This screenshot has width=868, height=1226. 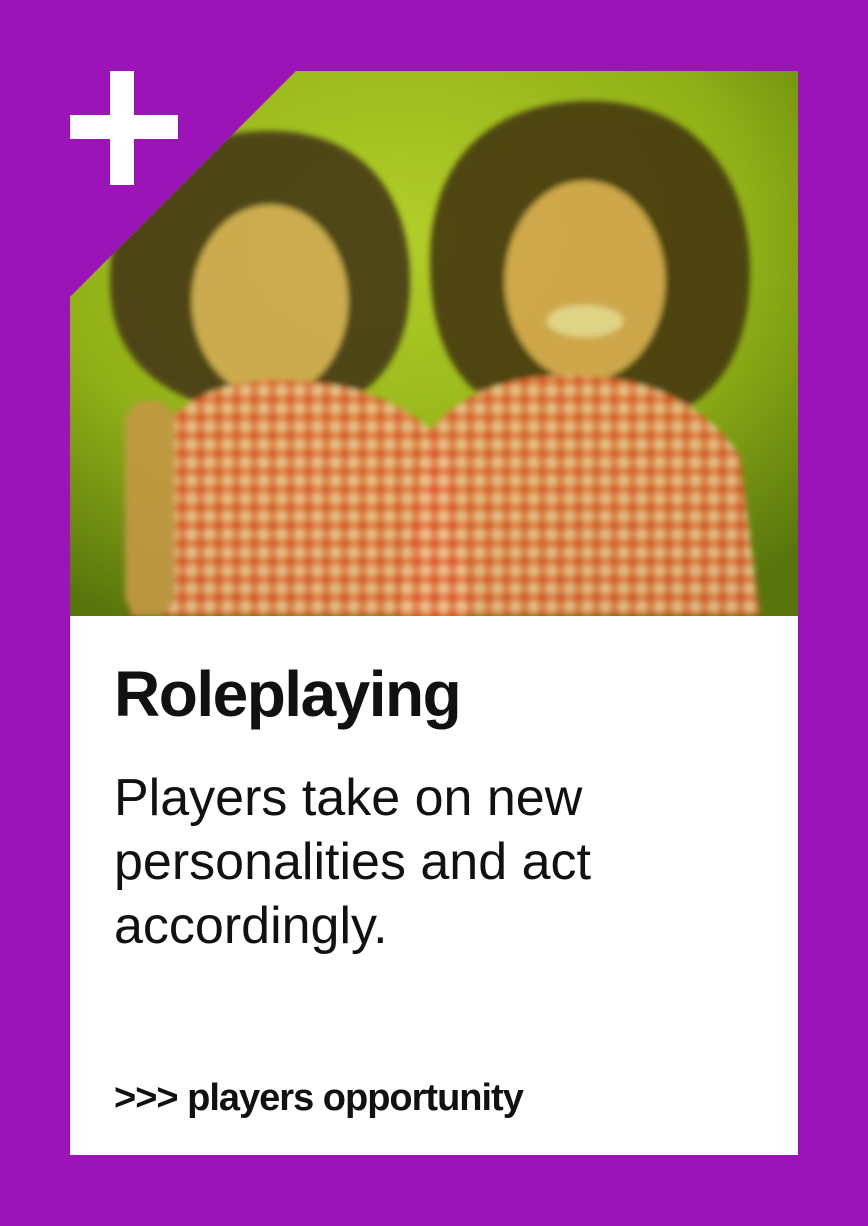 What do you see at coordinates (319, 1098) in the screenshot?
I see `card-footer: >>> players opportunity` at bounding box center [319, 1098].